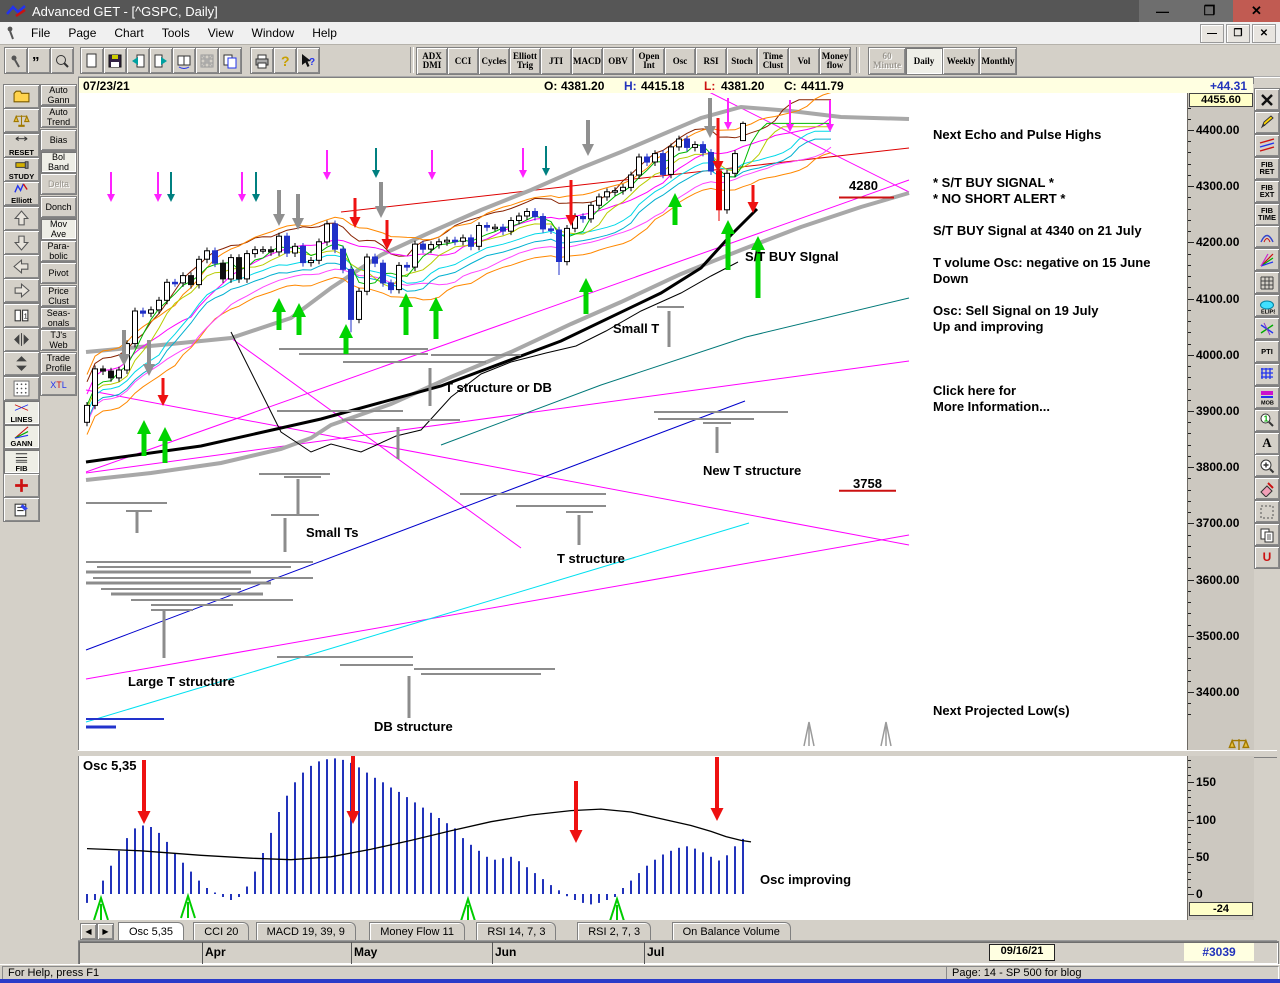 Image resolution: width=1280 pixels, height=983 pixels. I want to click on menu-file: File, so click(40, 33).